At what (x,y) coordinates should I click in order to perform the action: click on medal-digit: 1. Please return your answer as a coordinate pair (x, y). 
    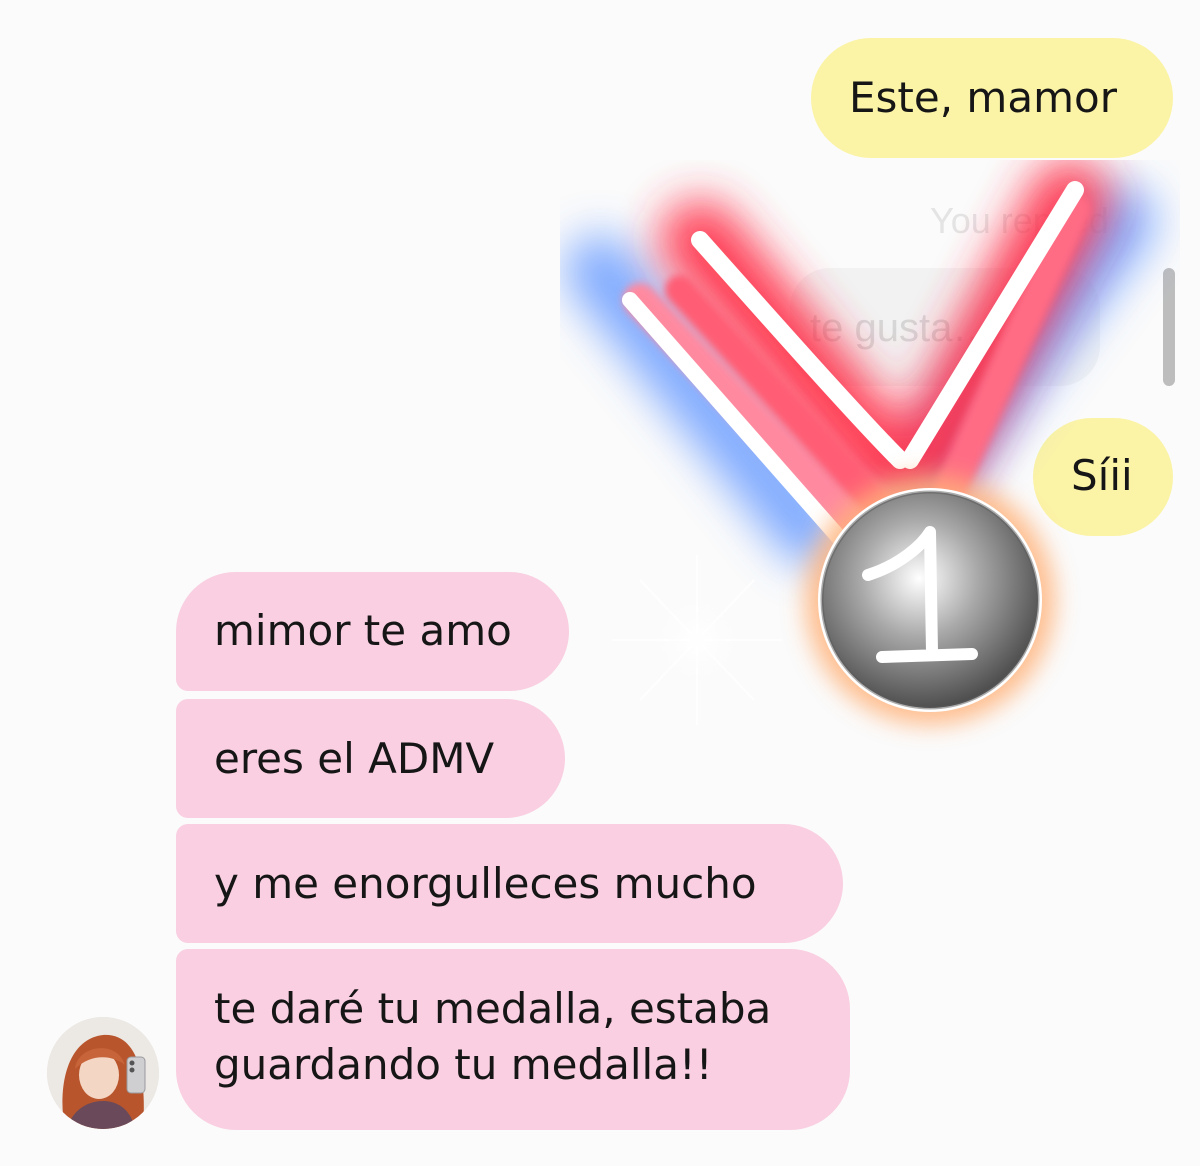
    Looking at the image, I should click on (930, 617).